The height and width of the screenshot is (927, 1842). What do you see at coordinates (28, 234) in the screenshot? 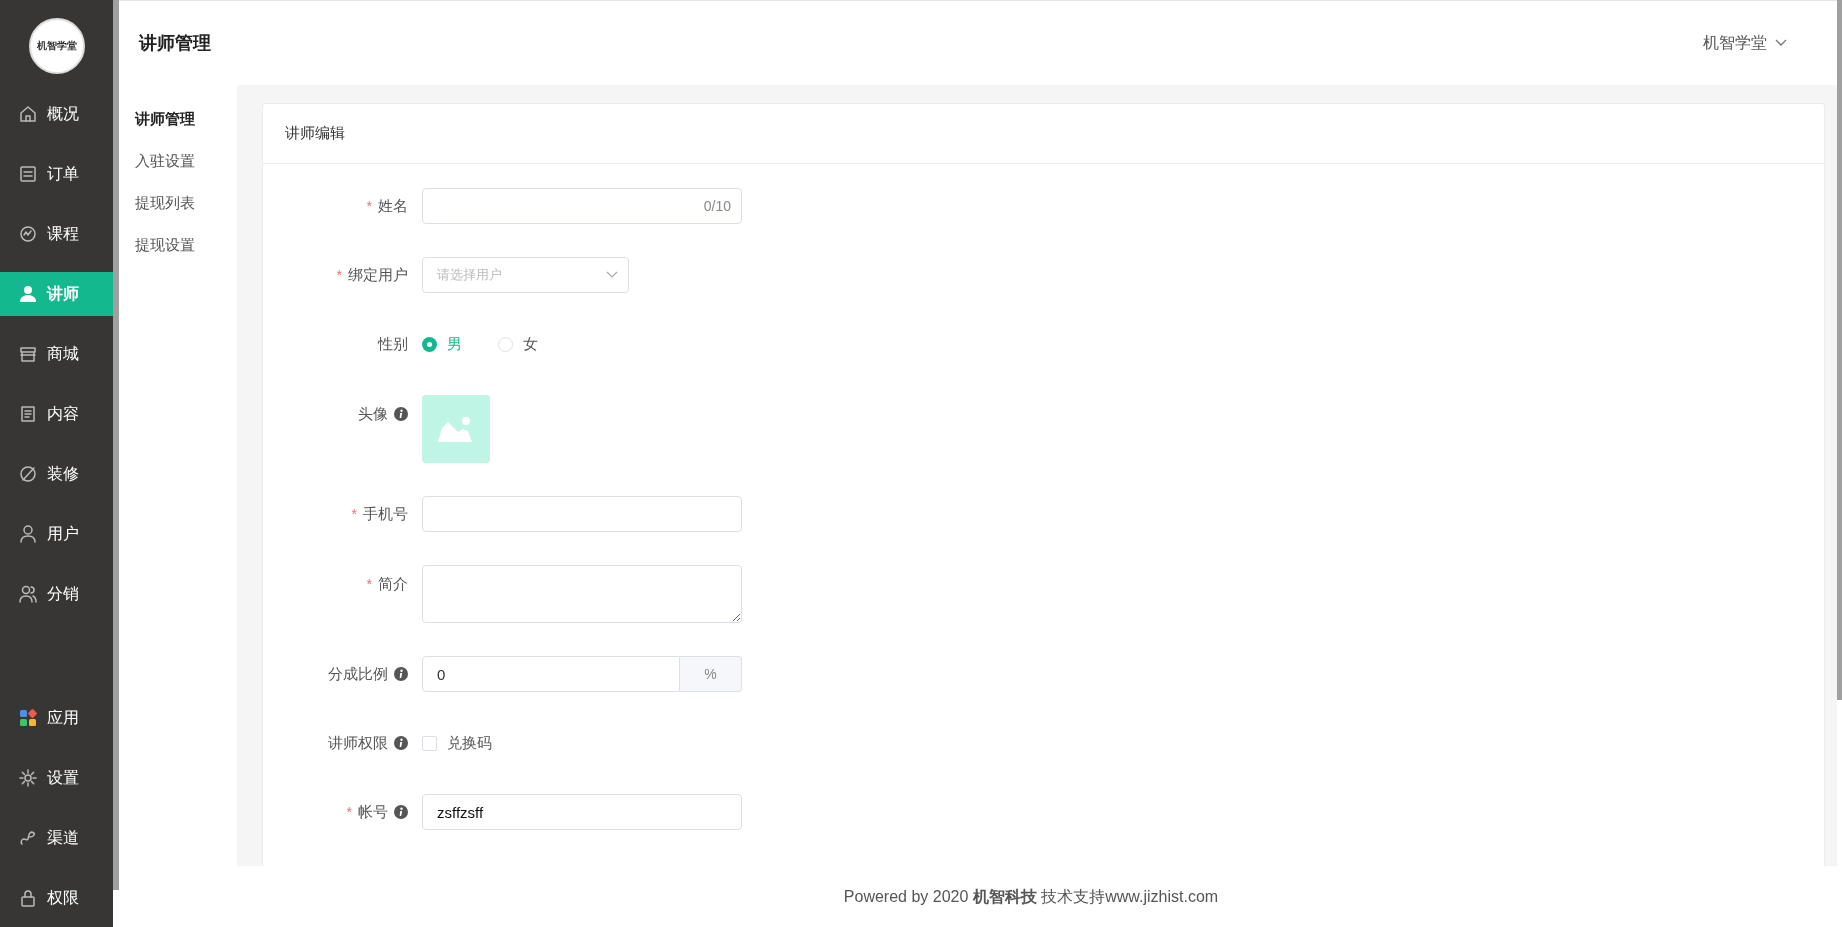
I see `chat-chart-icon` at bounding box center [28, 234].